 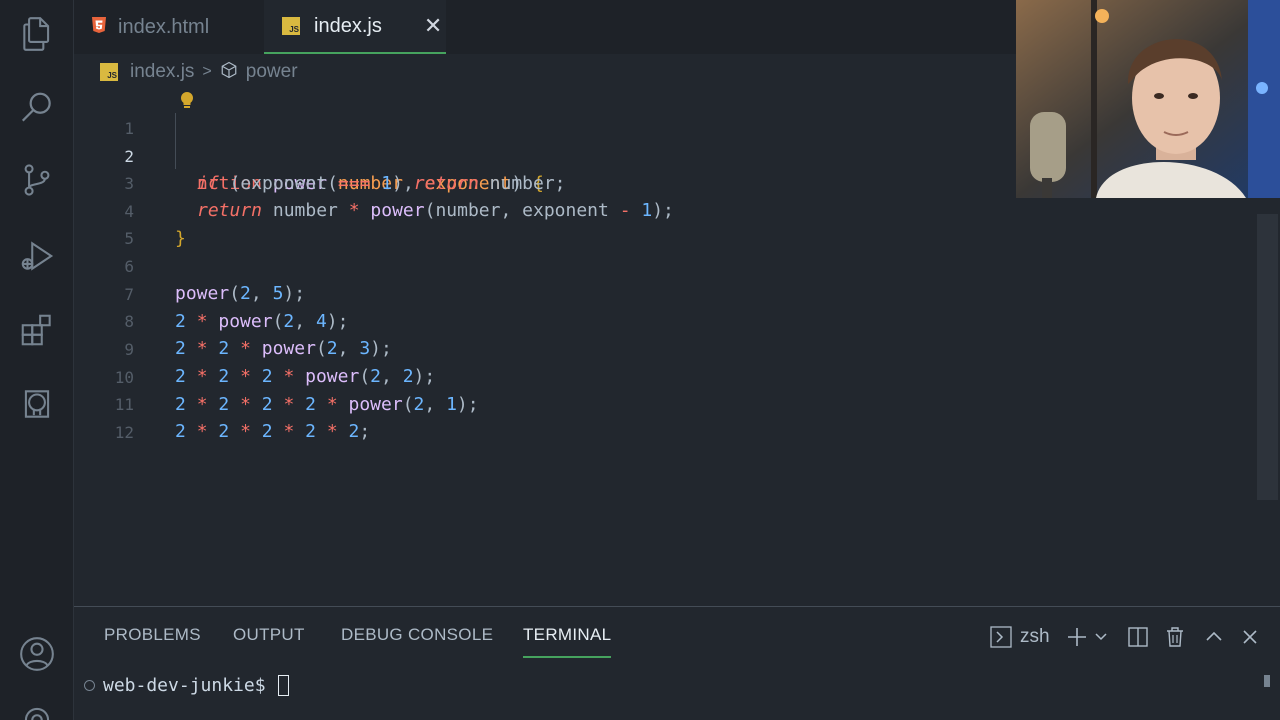 I want to click on new-terminal-button, so click(x=1087, y=637).